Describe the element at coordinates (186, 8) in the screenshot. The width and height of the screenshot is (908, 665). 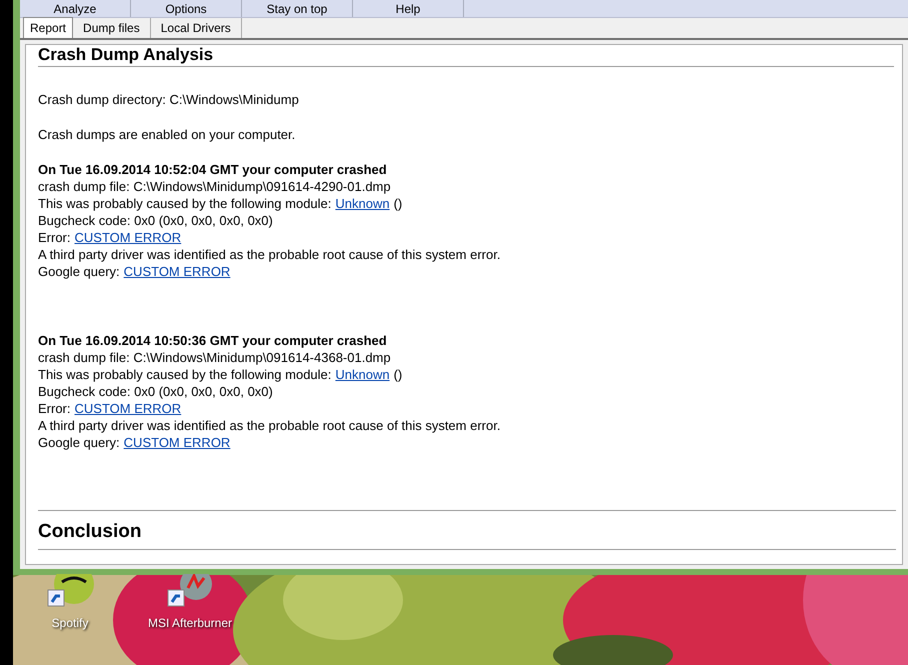
I see `menu-item: Options` at that location.